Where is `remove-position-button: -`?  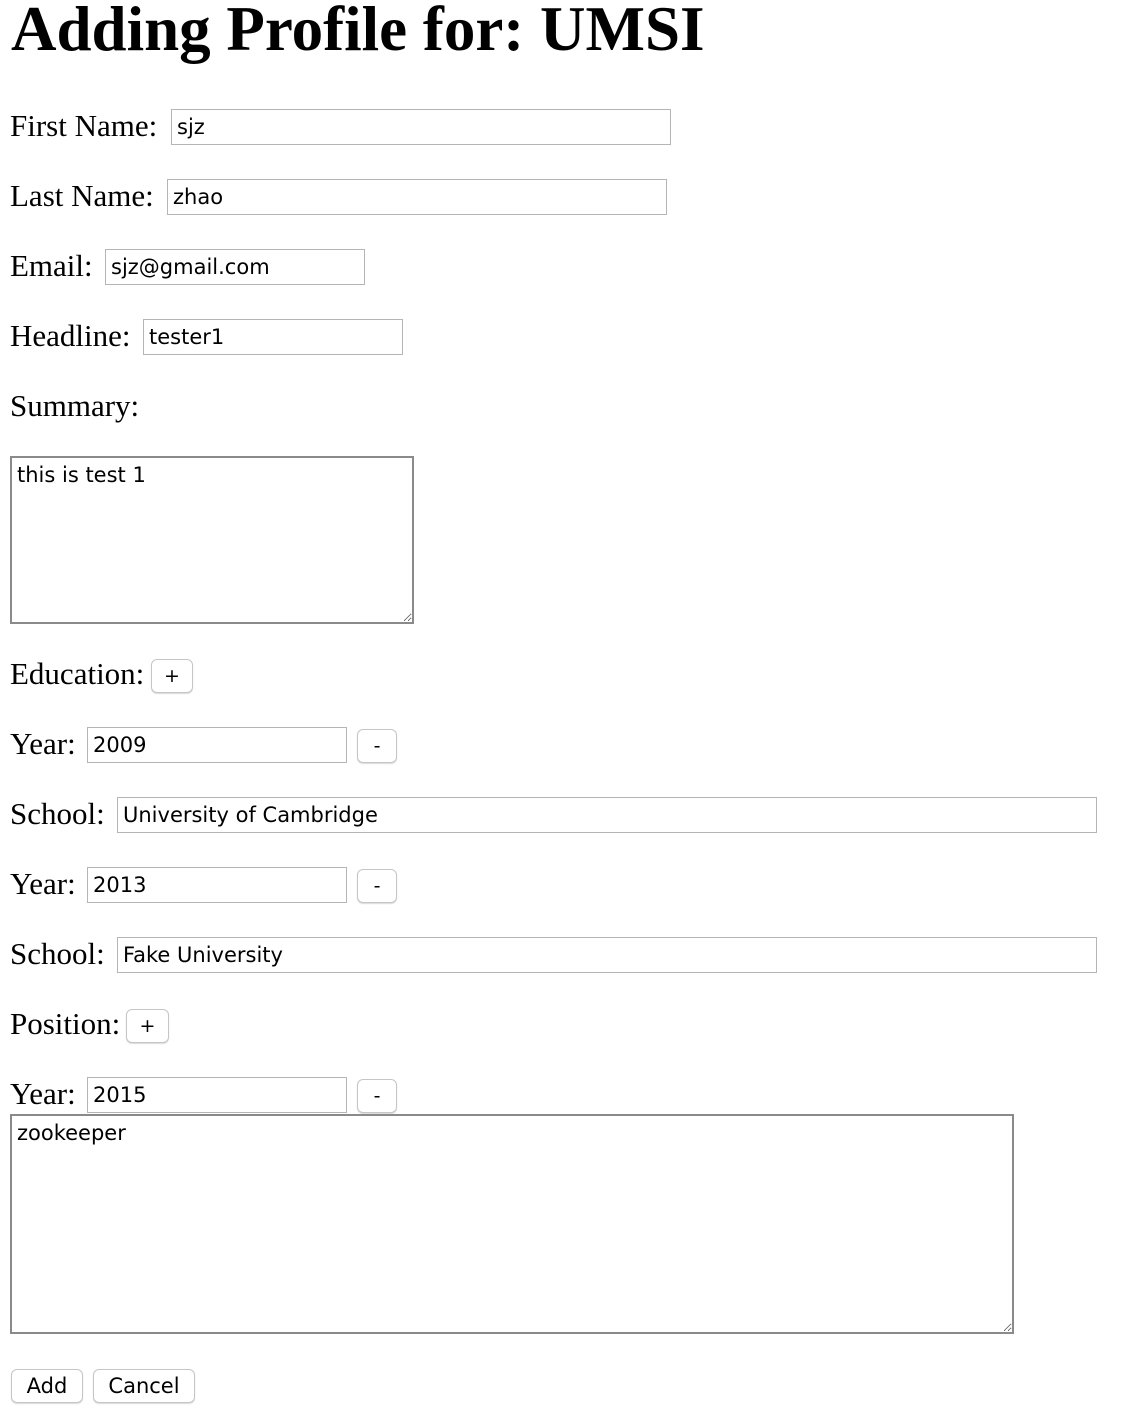
remove-position-button: - is located at coordinates (377, 1096).